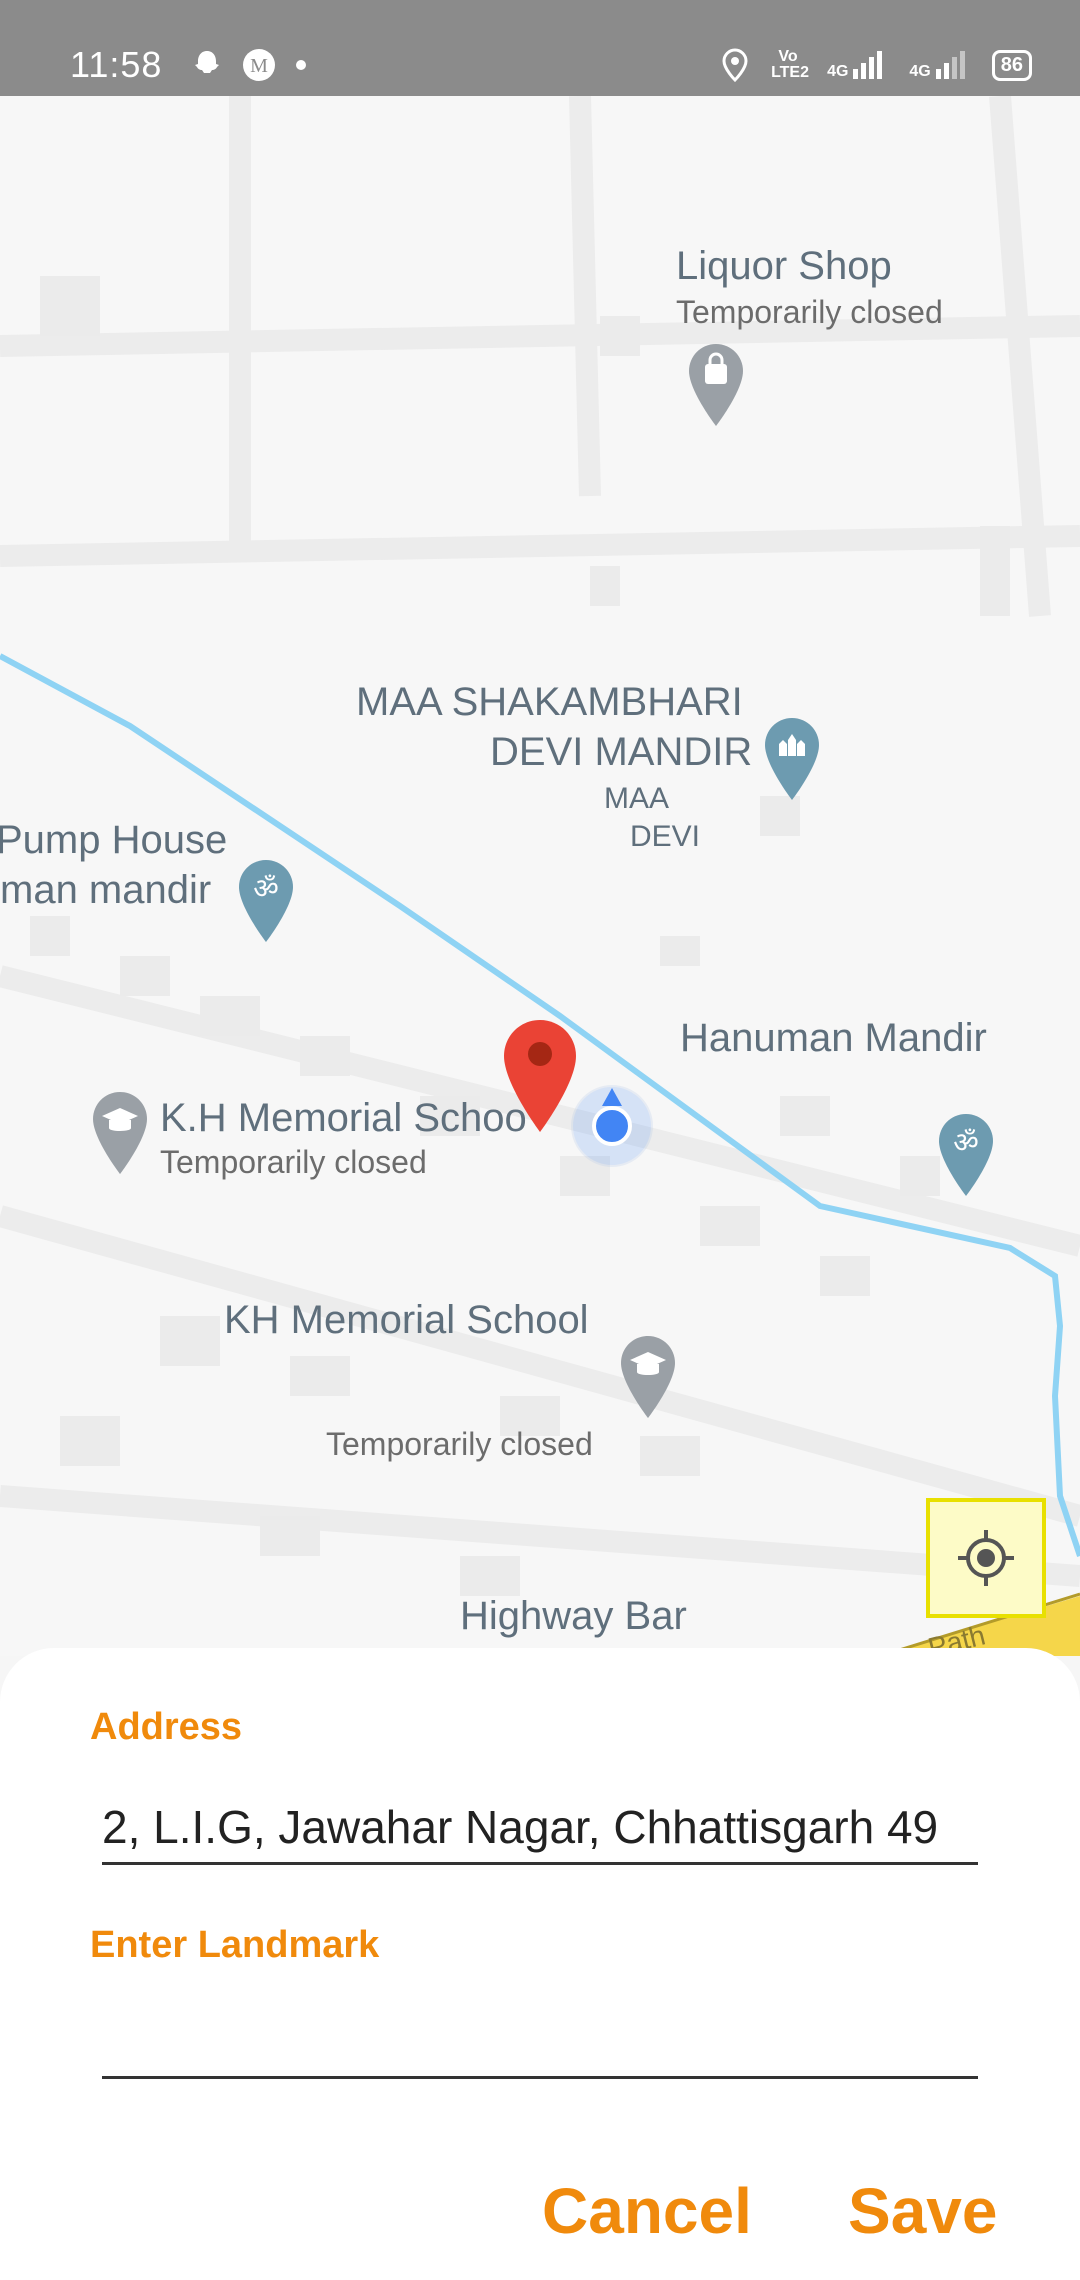 Image resolution: width=1080 pixels, height=2280 pixels. I want to click on gmail-icon: M, so click(259, 65).